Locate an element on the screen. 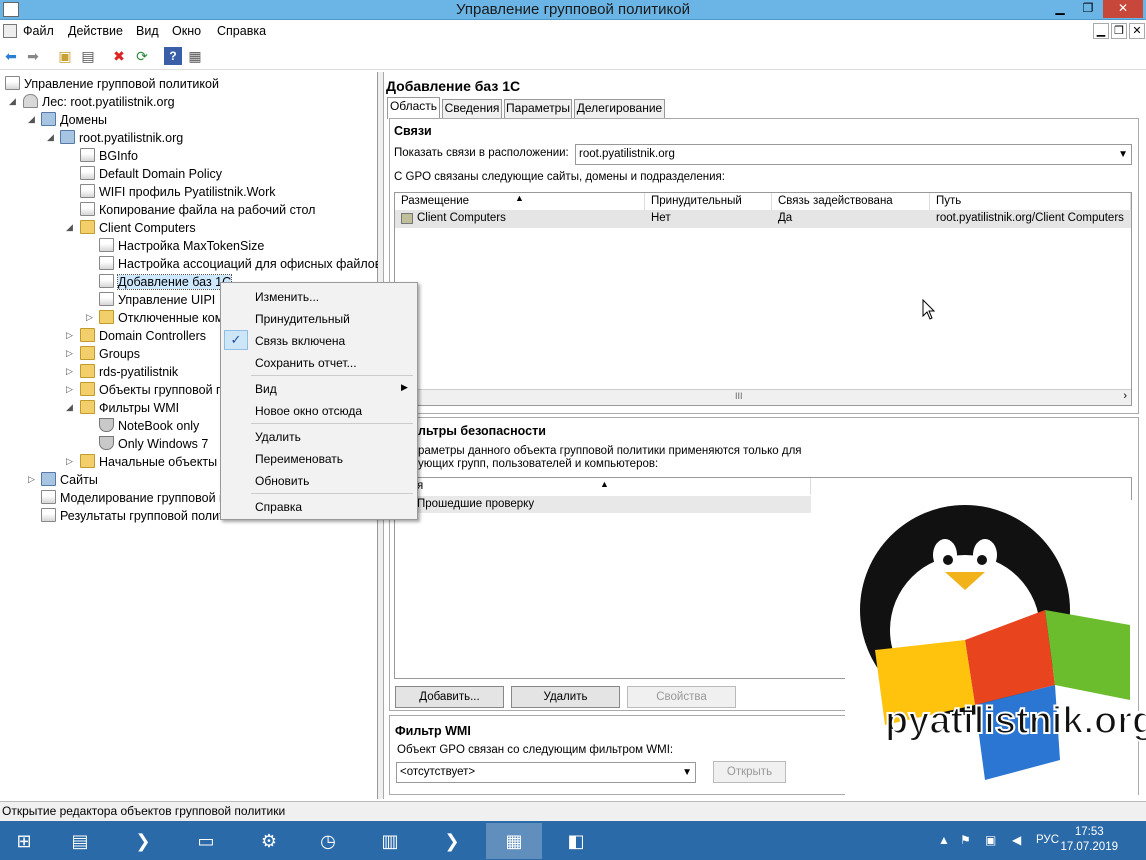 This screenshot has width=1146, height=860. back-arrow-icon: ⬅ is located at coordinates (11, 56).